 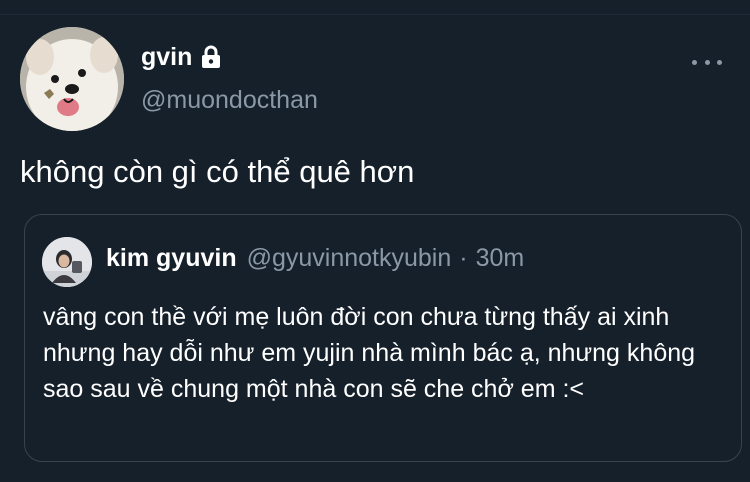 What do you see at coordinates (217, 171) in the screenshot?
I see `tweet-text: không còn gì có thể quê hơn` at bounding box center [217, 171].